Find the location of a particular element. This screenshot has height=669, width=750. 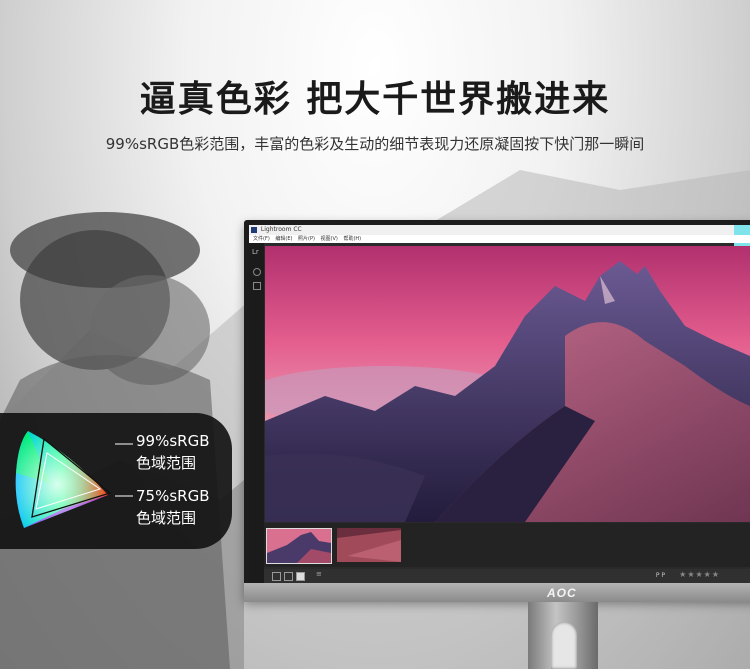

detail-view-icon is located at coordinates (300, 576).